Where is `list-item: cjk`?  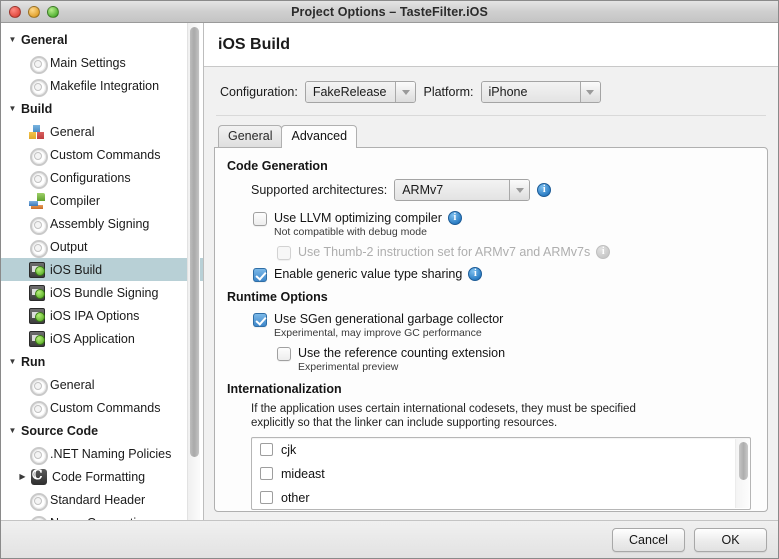
list-item: cjk is located at coordinates (501, 450).